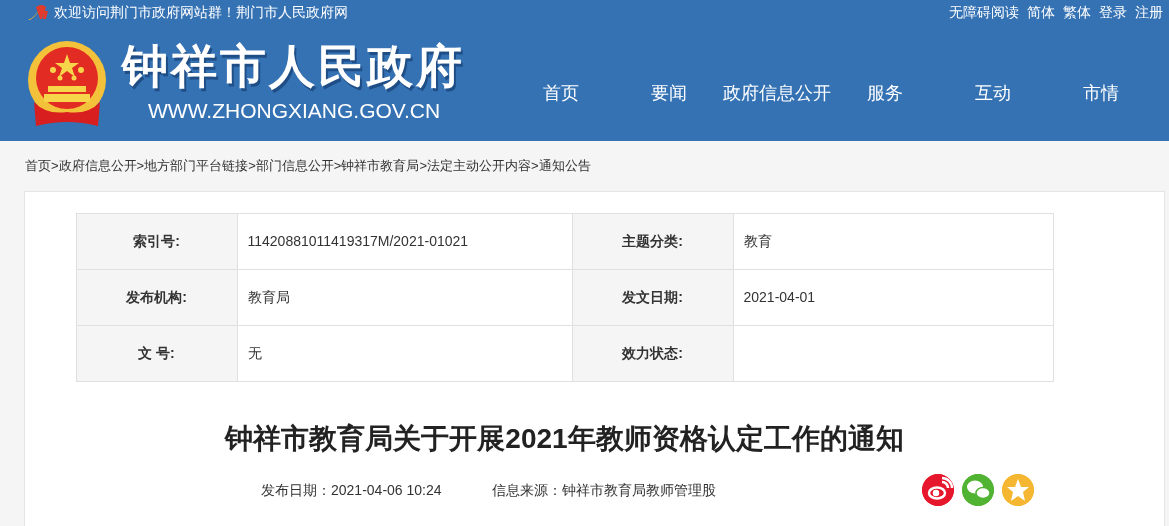  What do you see at coordinates (1113, 12) in the screenshot?
I see `top-link: 登录` at bounding box center [1113, 12].